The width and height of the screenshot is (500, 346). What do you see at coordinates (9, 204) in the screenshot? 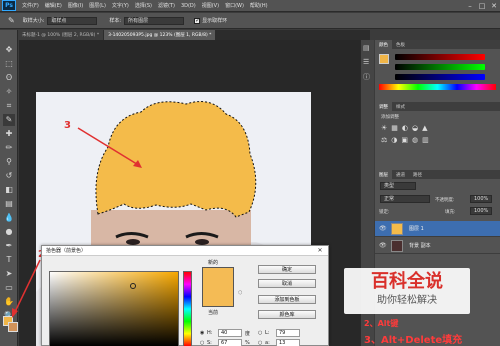
I see `gradient-tool-icon: ▤` at bounding box center [9, 204].